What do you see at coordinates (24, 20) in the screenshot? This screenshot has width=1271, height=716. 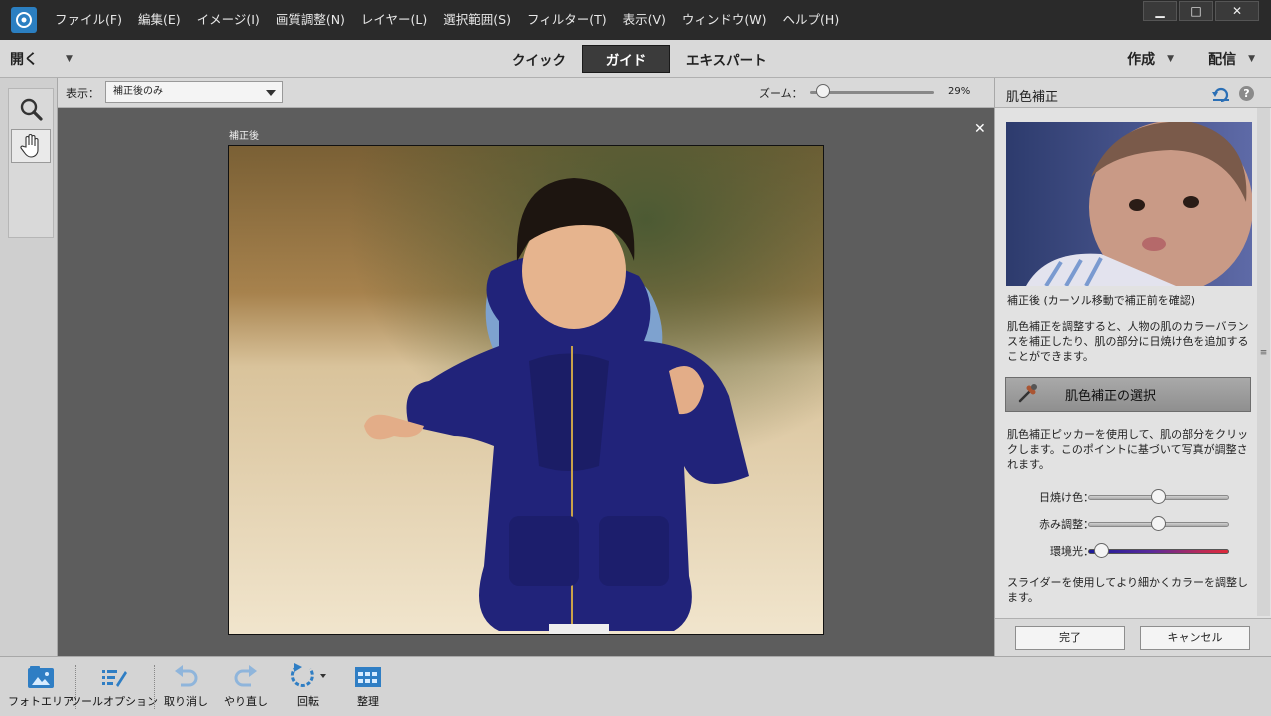 I see `app-logo-icon` at bounding box center [24, 20].